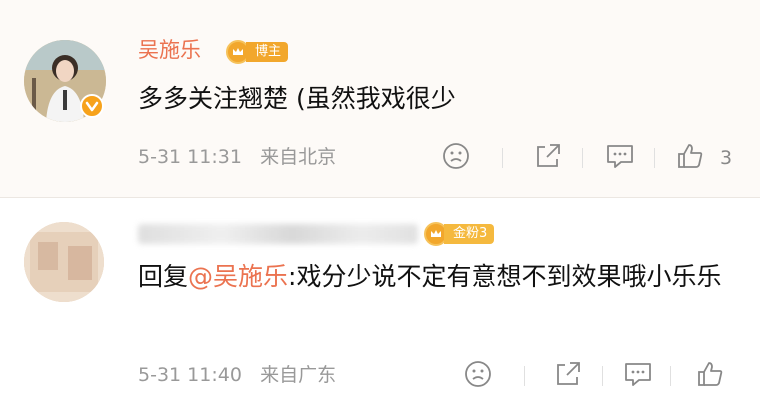 The height and width of the screenshot is (409, 760). Describe the element at coordinates (169, 50) in the screenshot. I see `author-name: 吴施乐` at that location.